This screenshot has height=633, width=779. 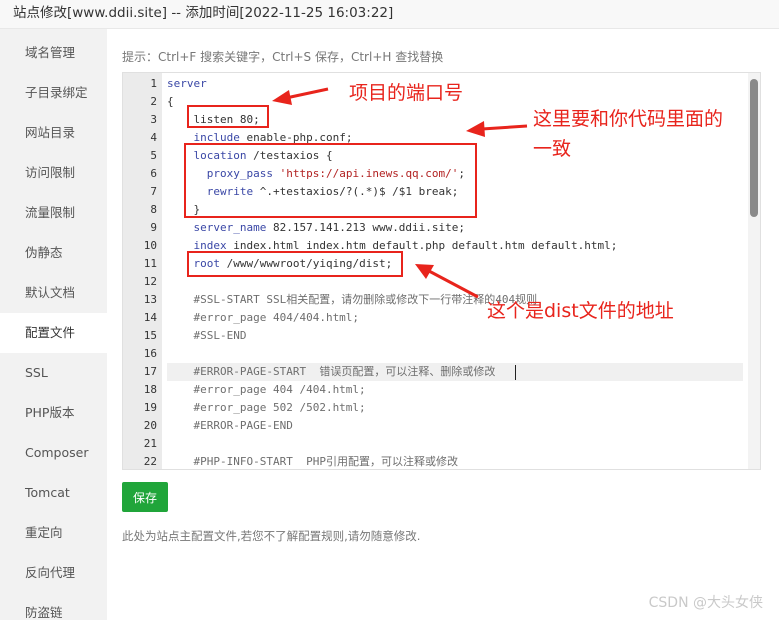 I want to click on annotation-dist-label: 这个是dist文件的地址, so click(x=580, y=311).